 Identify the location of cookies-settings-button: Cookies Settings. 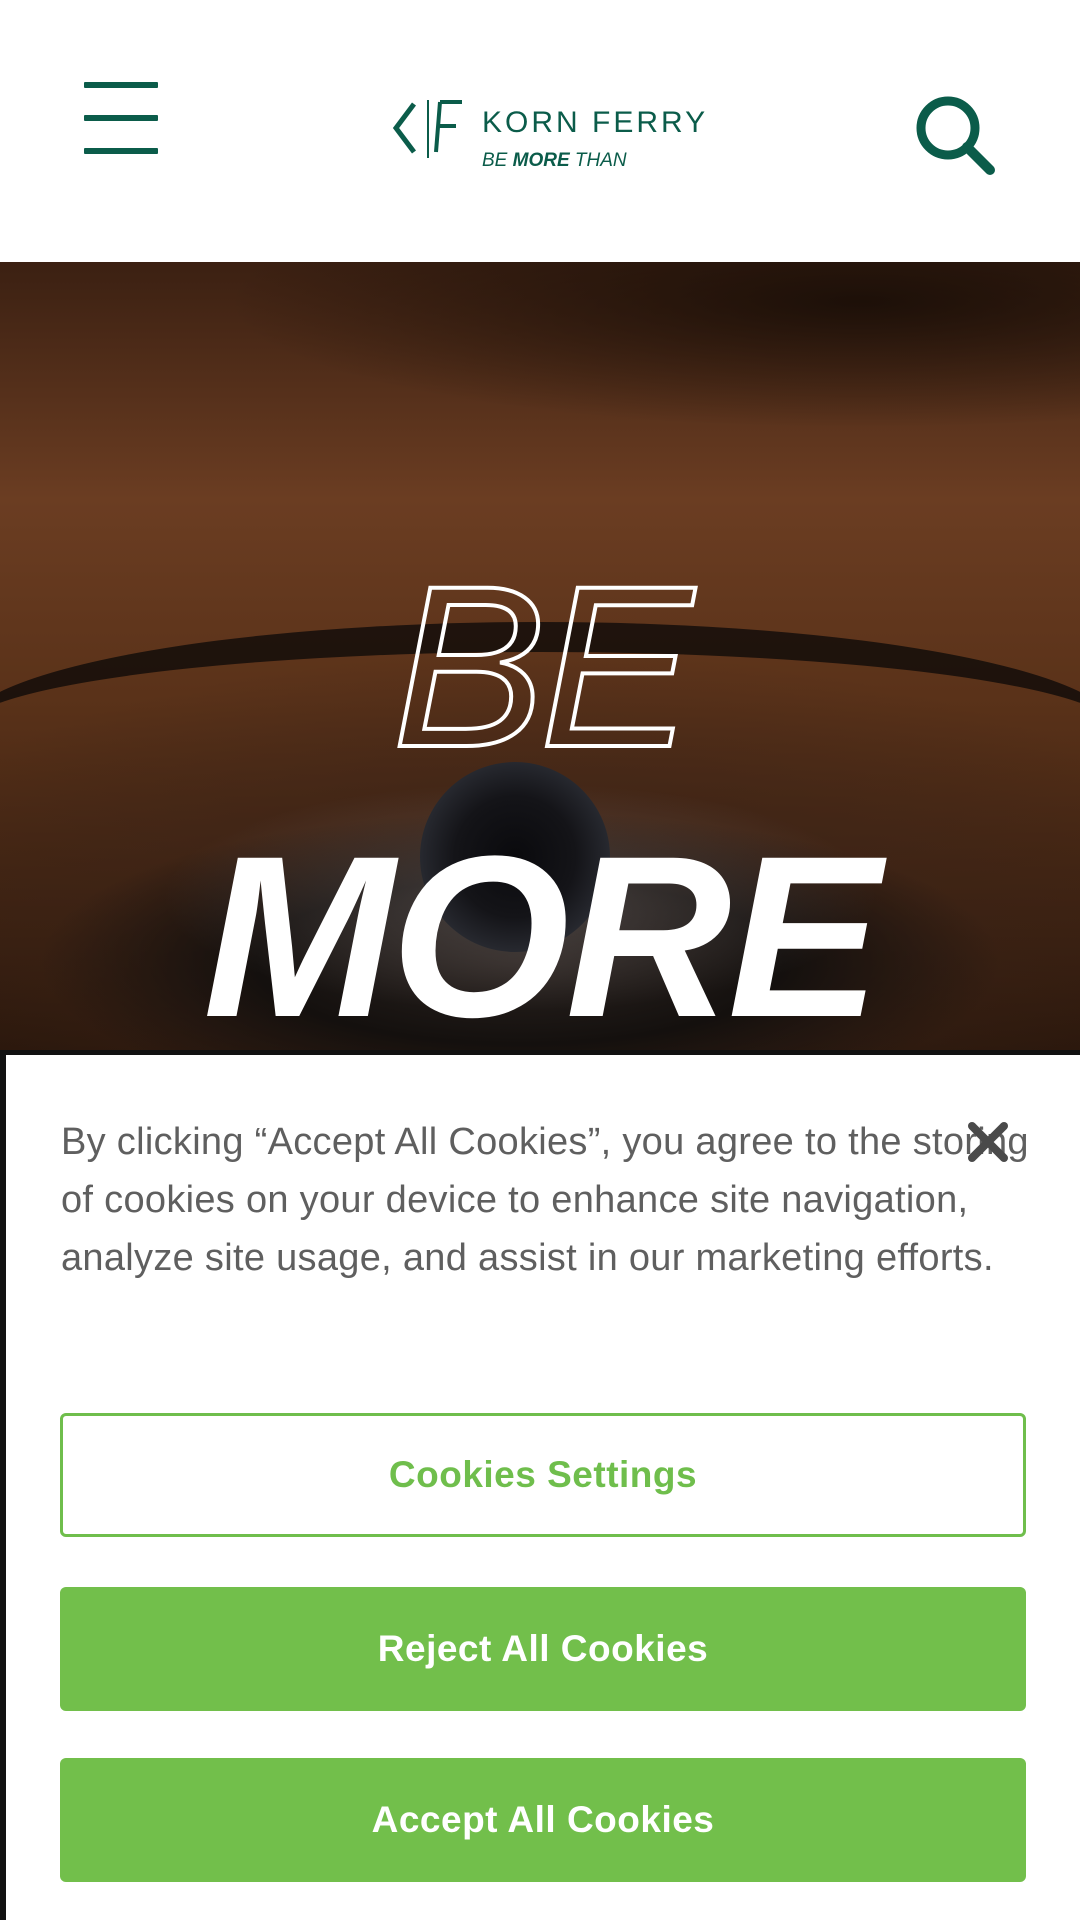
(543, 1475).